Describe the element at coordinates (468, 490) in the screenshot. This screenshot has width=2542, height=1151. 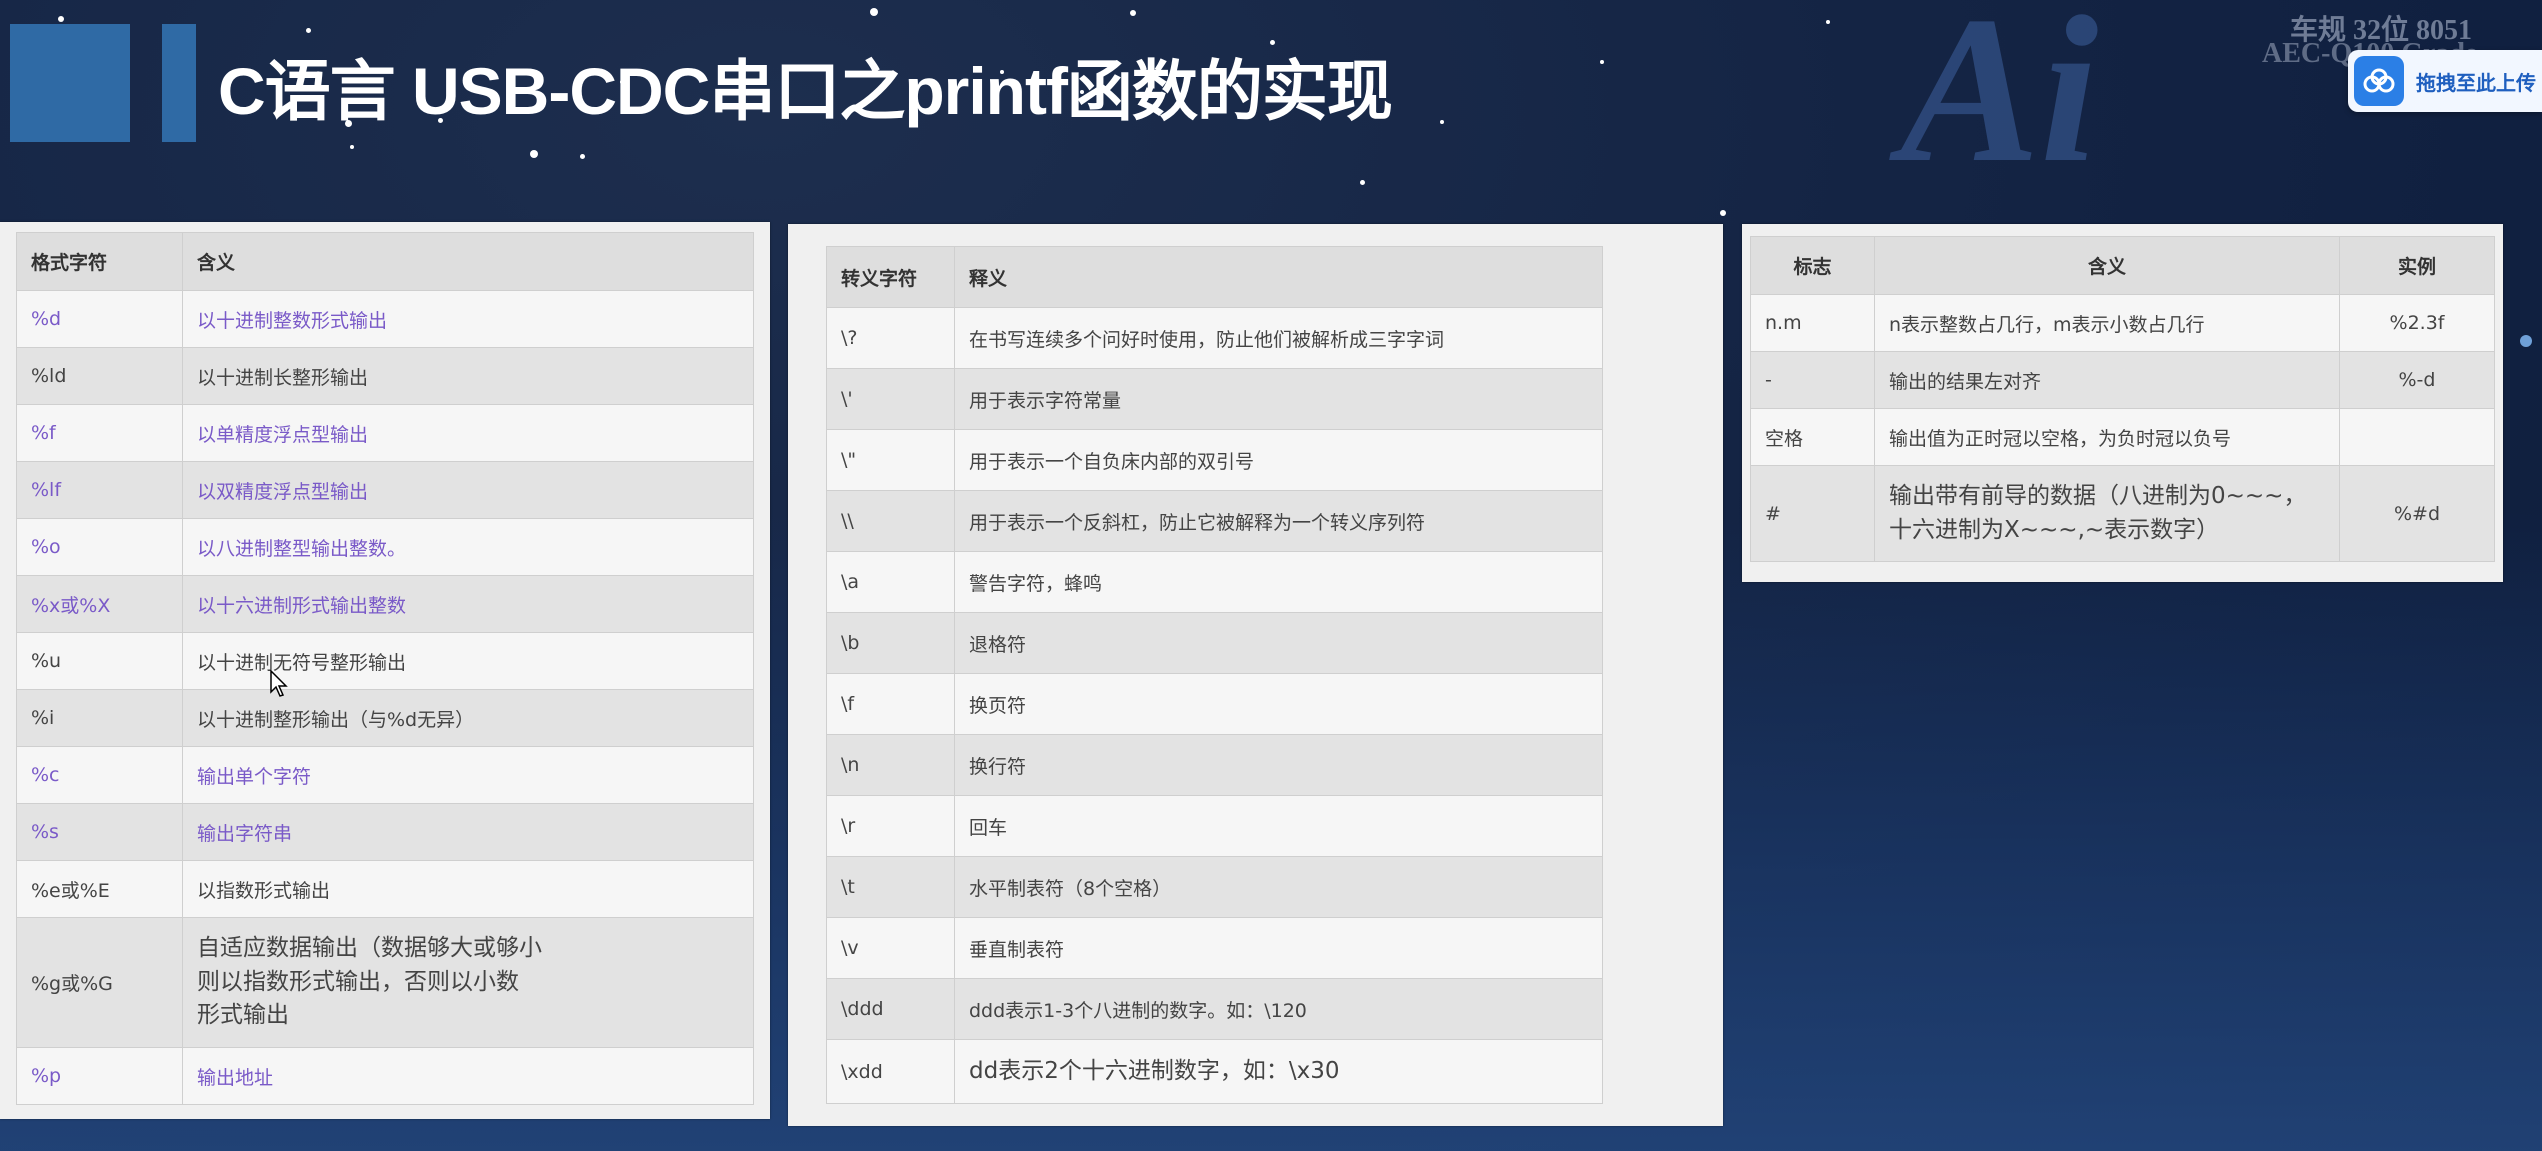
I see `format-meaning: 以双精度浮点型输出` at that location.